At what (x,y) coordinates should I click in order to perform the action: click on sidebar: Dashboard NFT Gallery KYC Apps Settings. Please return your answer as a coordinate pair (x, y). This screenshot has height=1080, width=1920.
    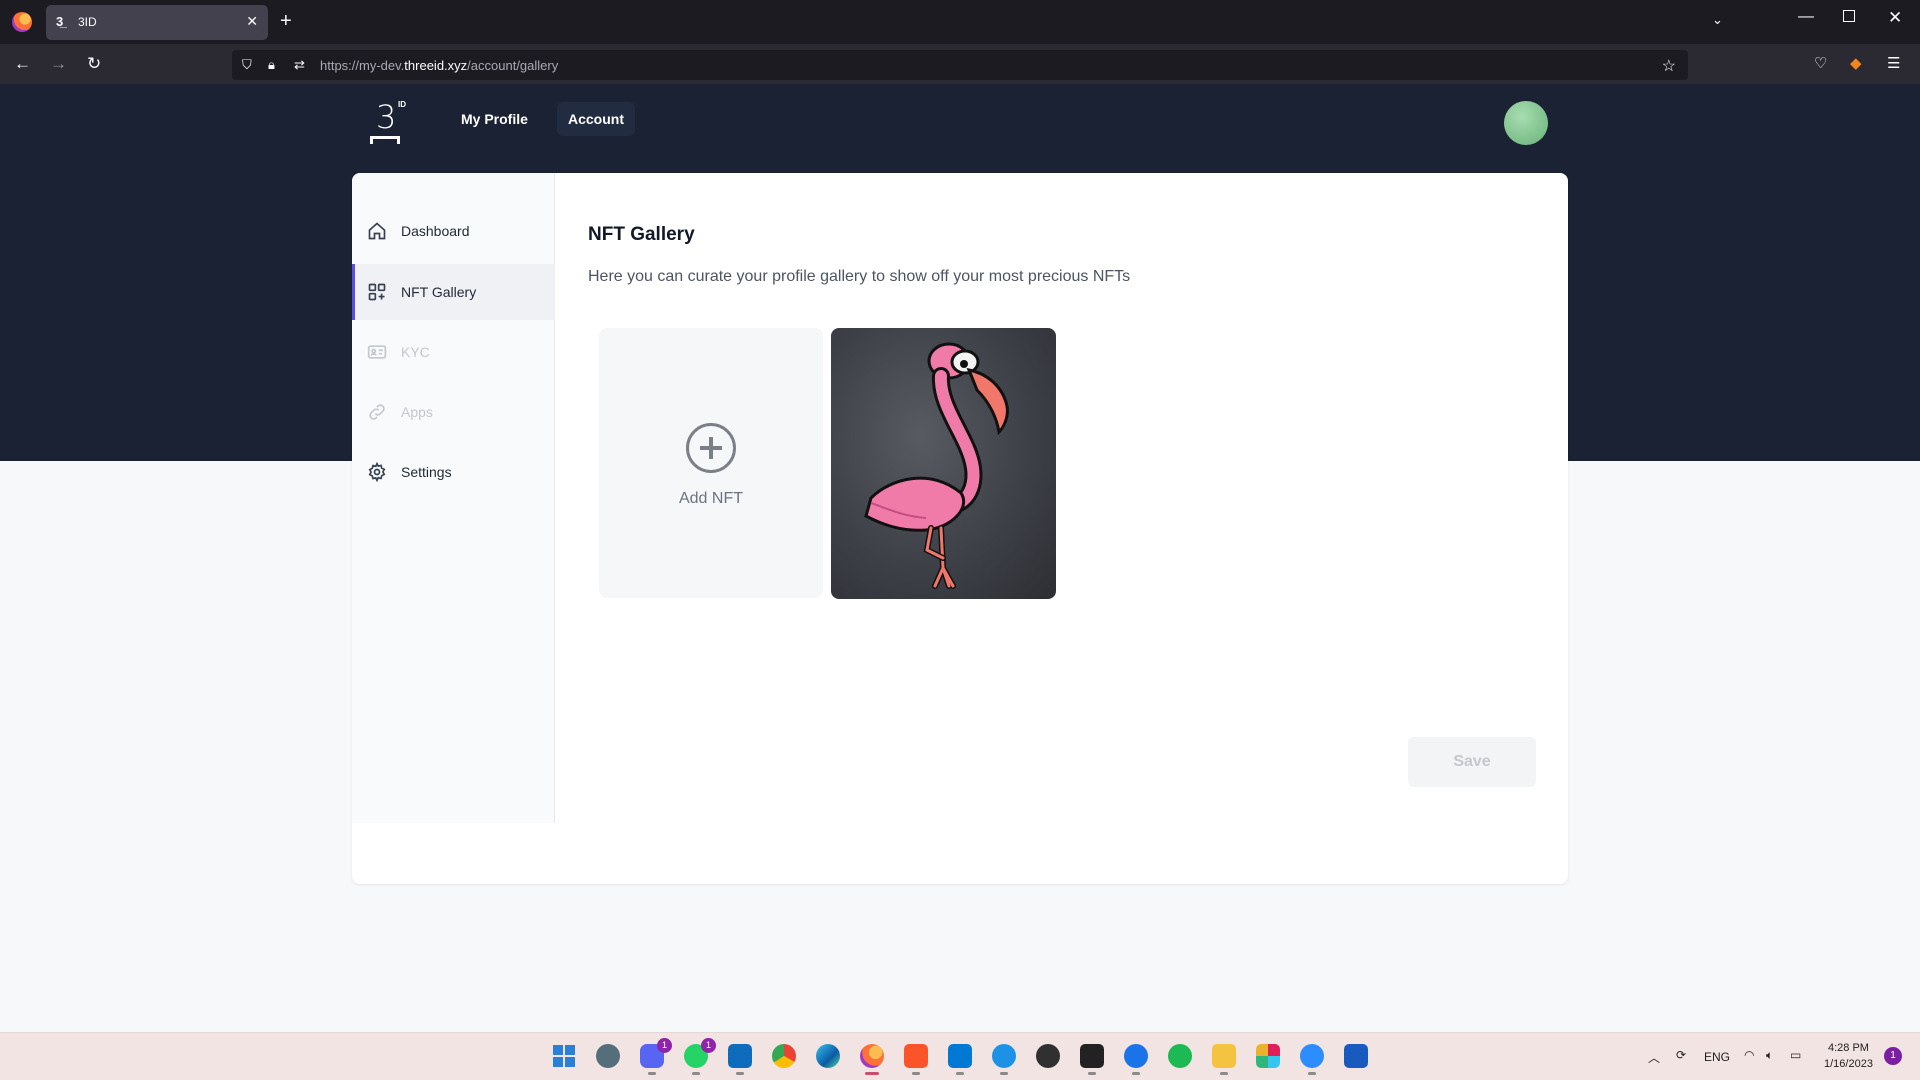
    Looking at the image, I should click on (453, 498).